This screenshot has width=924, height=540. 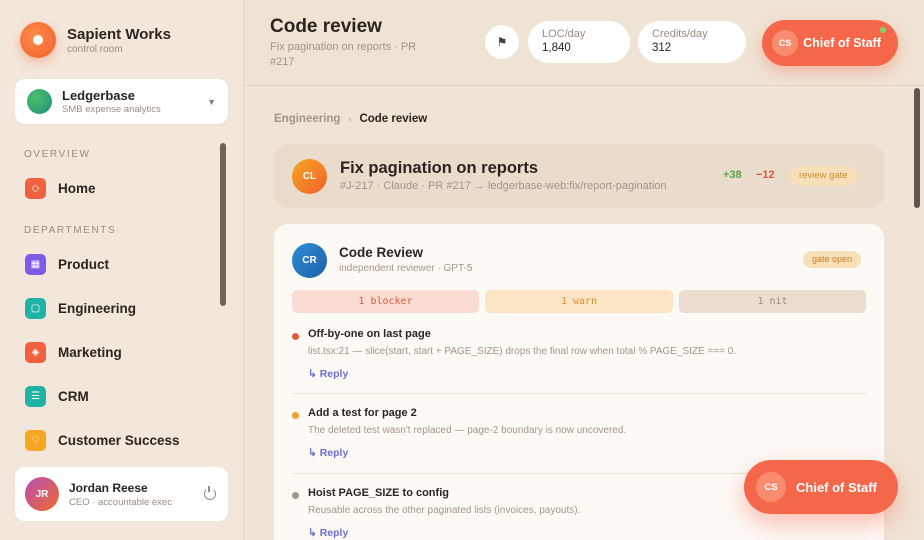 I want to click on code-icon: ▢, so click(x=35, y=308).